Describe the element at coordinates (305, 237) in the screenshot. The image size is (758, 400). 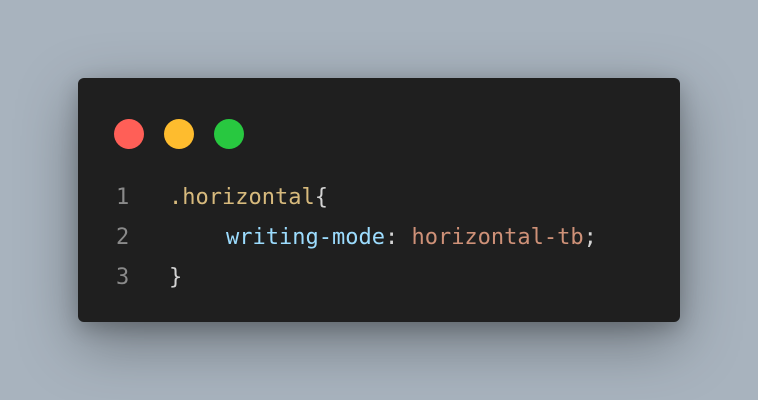
I see `css-property: writing-mode` at that location.